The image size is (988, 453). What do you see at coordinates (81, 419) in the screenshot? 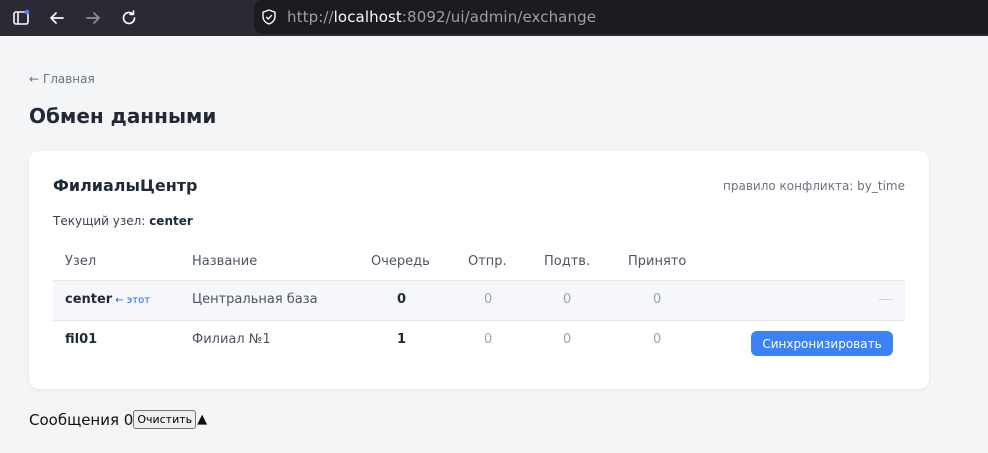
I see `messages-label: Сообщения 0` at bounding box center [81, 419].